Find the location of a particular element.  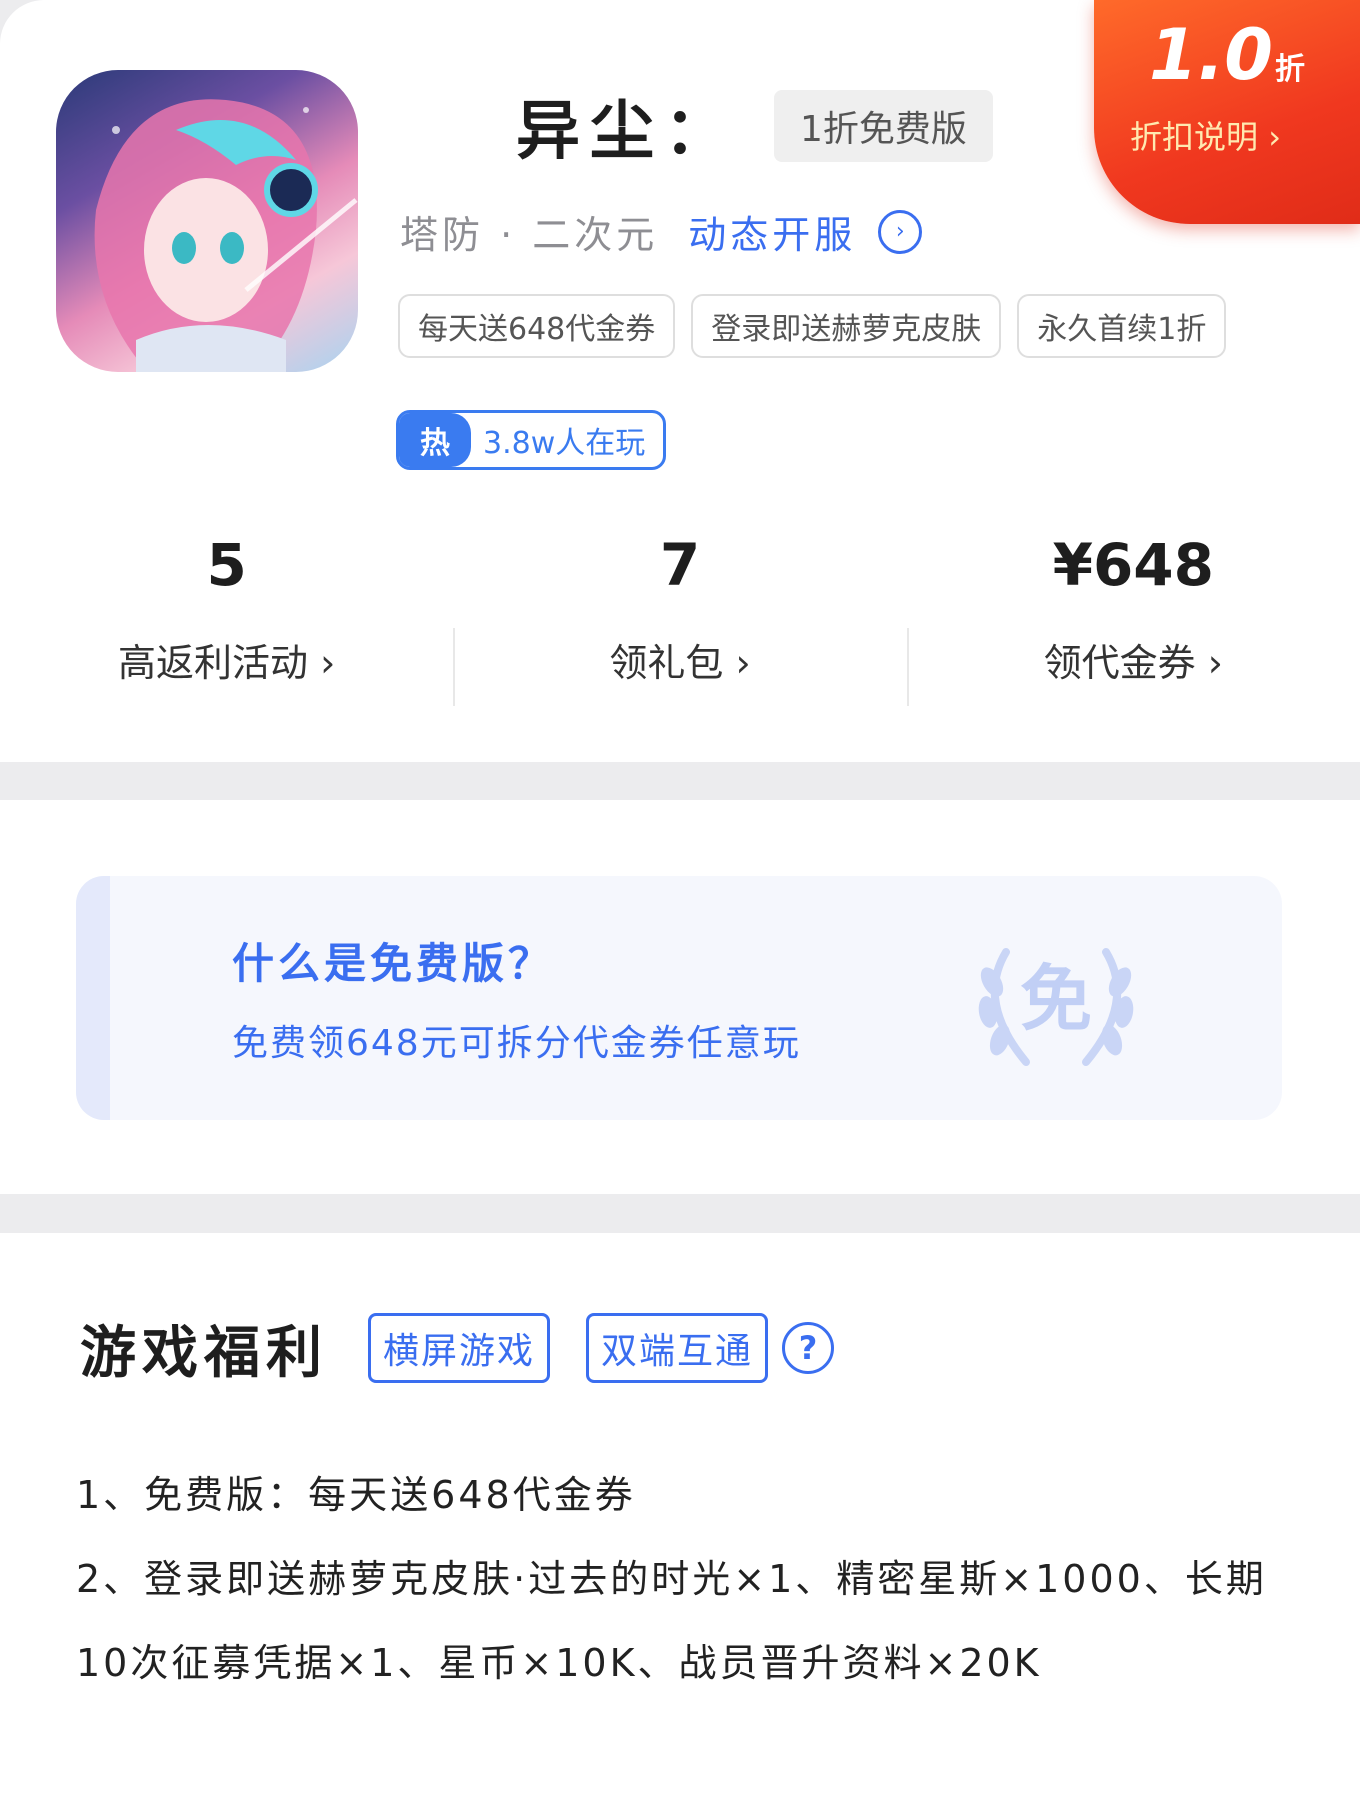

help-icon: ? is located at coordinates (808, 1348).